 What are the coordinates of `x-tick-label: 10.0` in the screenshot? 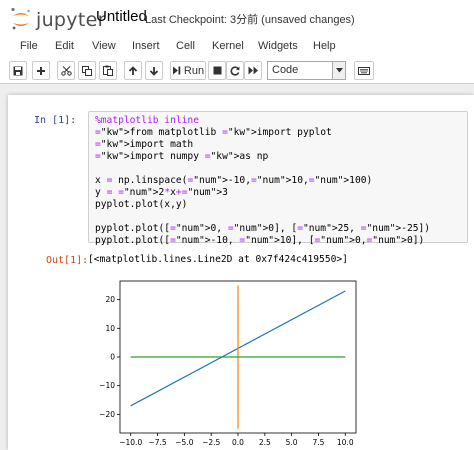 It's located at (345, 442).